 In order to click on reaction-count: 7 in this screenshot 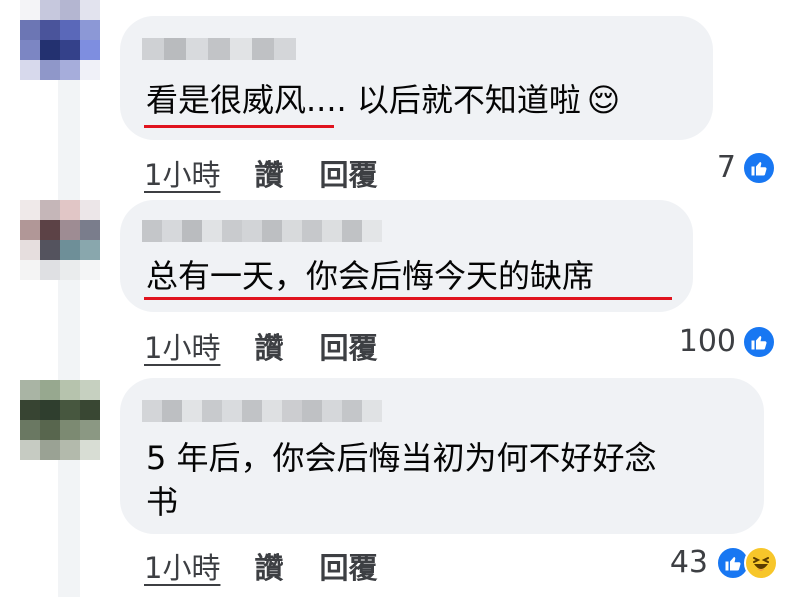, I will do `click(726, 167)`.